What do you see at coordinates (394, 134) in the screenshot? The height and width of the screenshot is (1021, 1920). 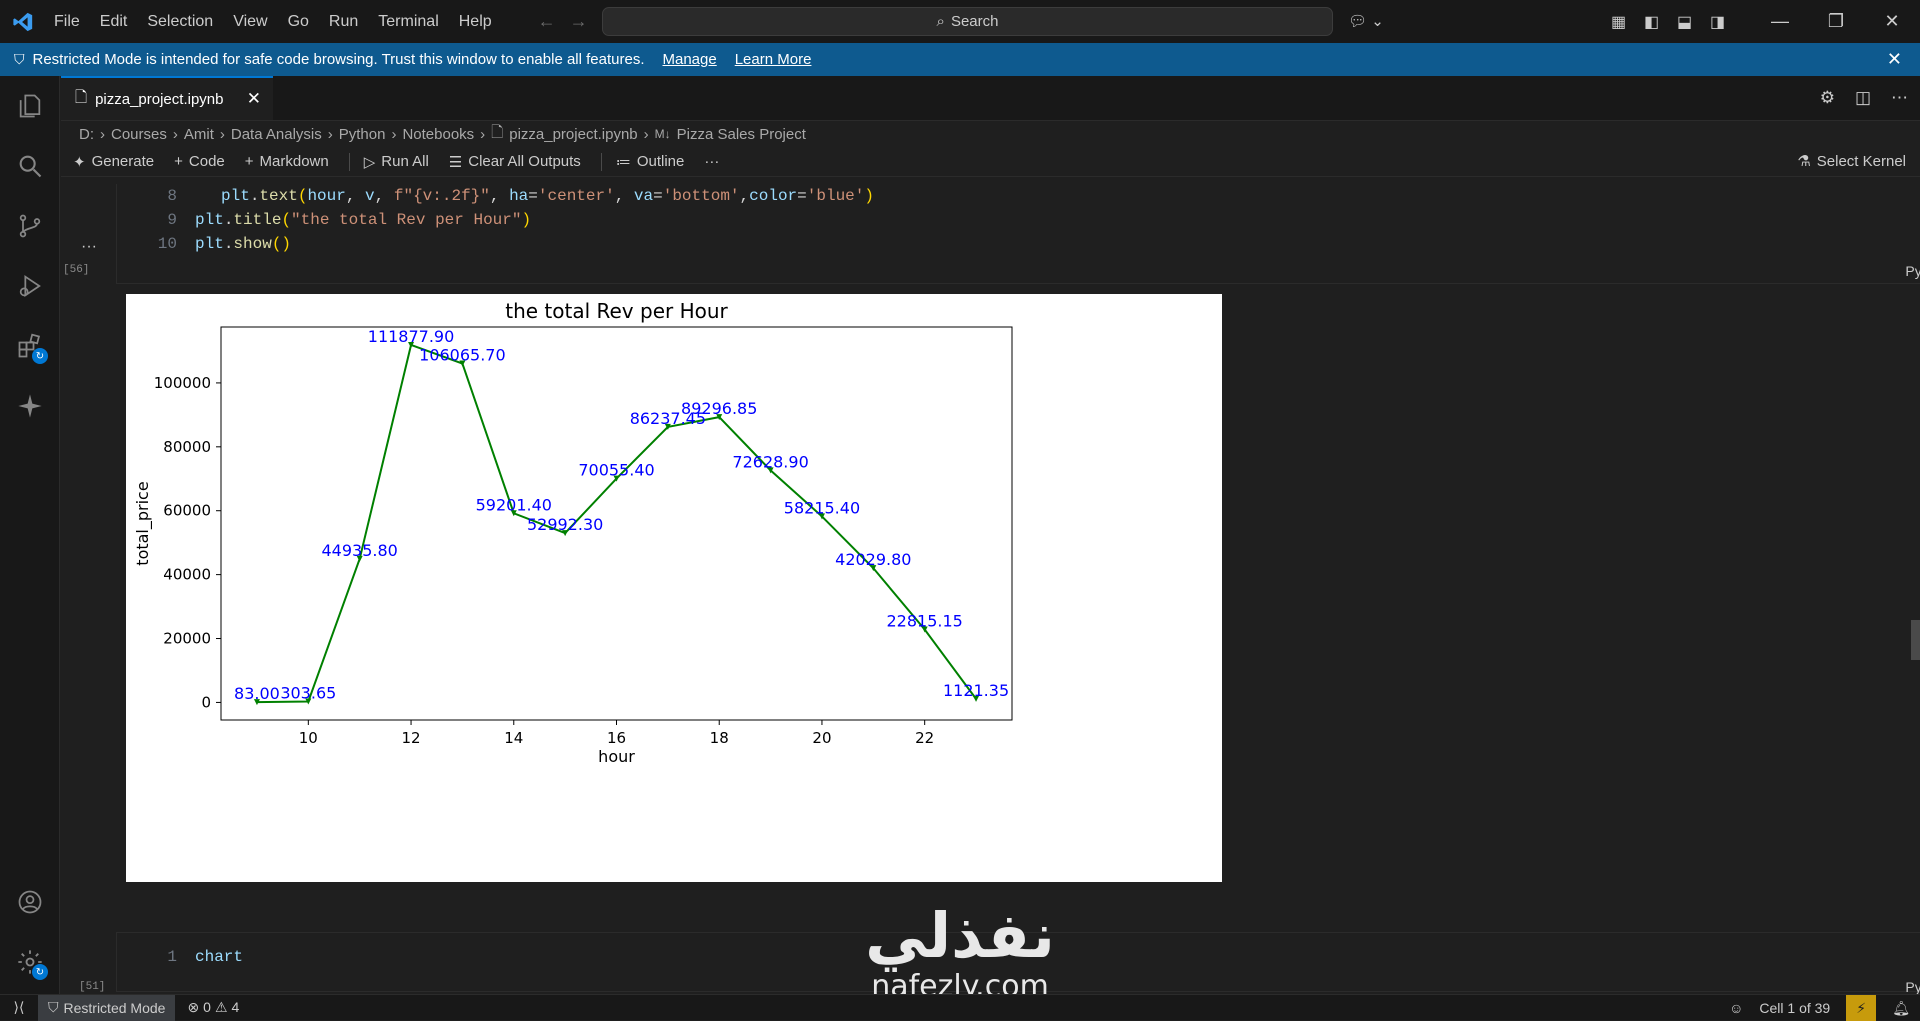 I see `chevron-right-icon: ›` at bounding box center [394, 134].